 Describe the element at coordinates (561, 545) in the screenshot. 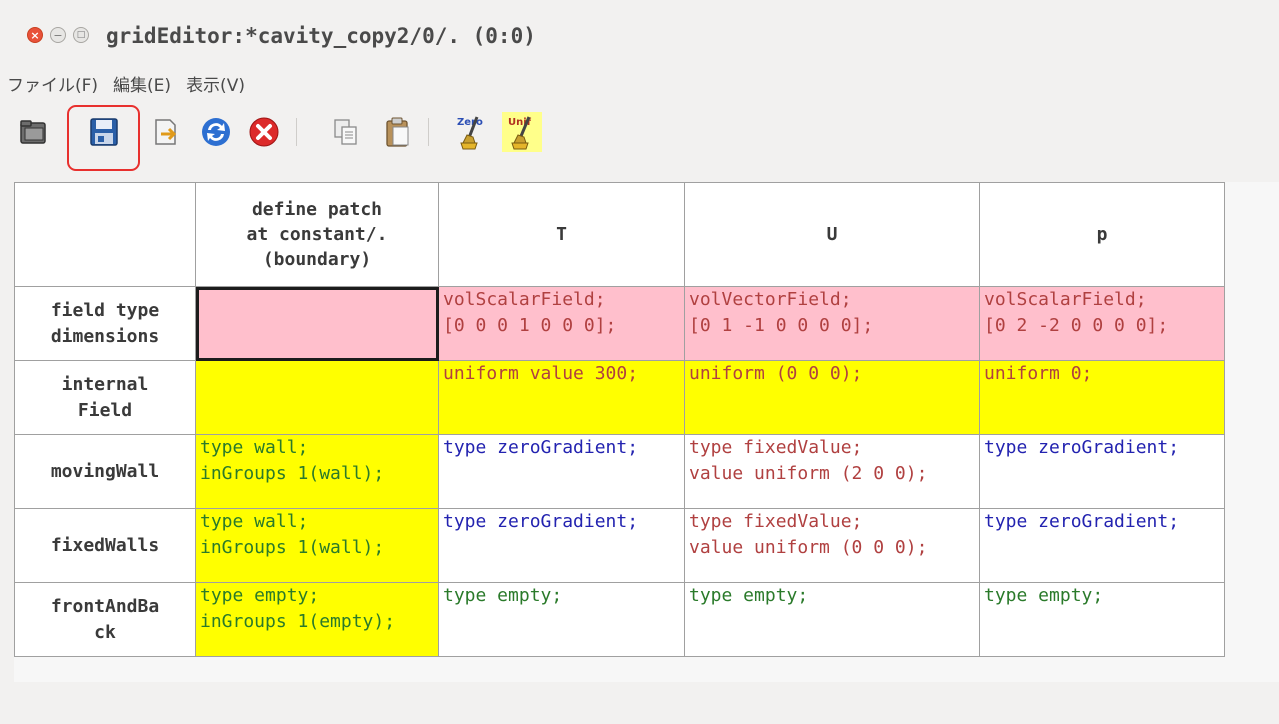

I see `grid-cell-fixedWalls-T: type zeroGradient;` at that location.